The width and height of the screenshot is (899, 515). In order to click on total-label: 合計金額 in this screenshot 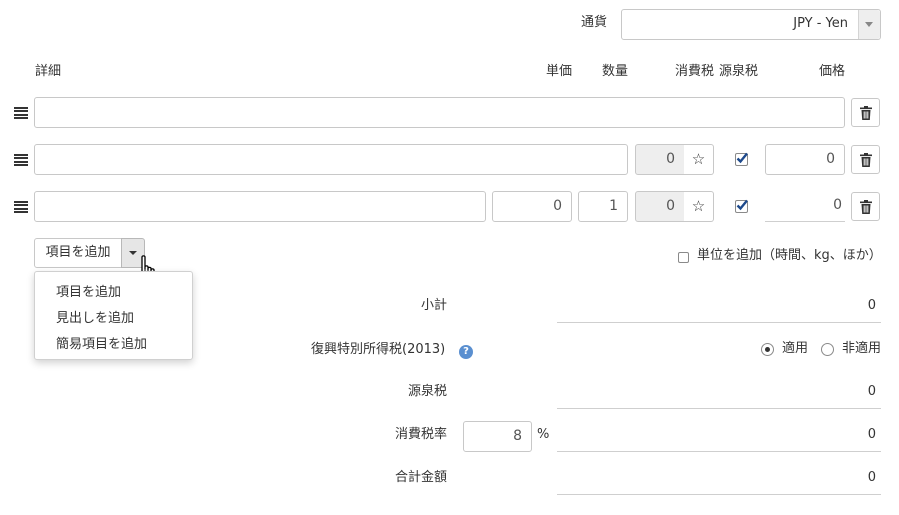, I will do `click(421, 477)`.